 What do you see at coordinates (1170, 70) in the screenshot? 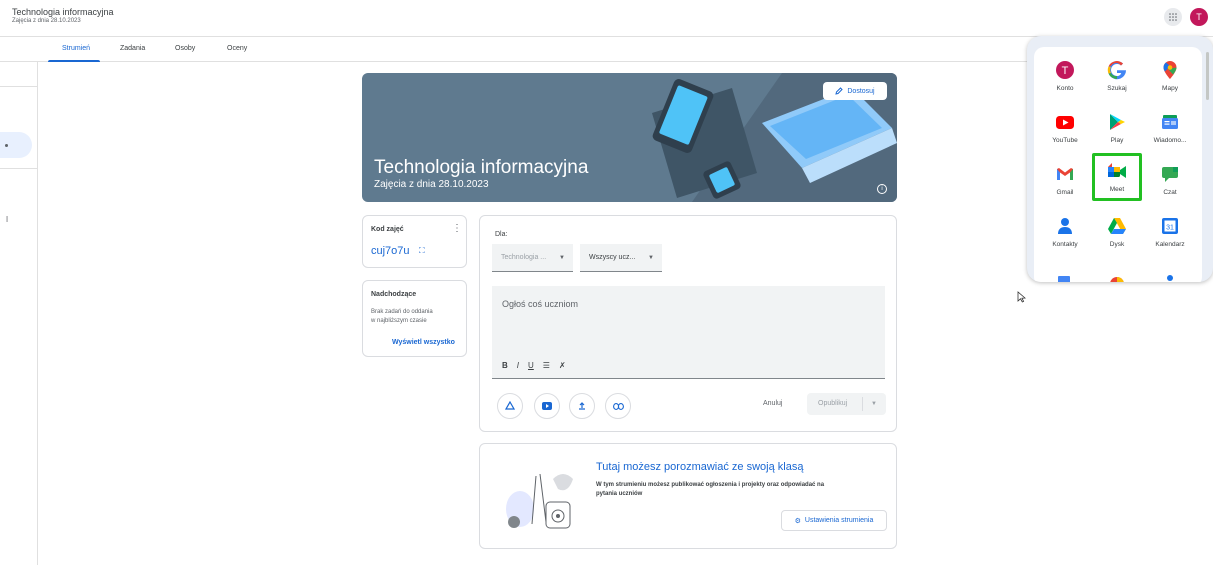
I see `maps-icon` at bounding box center [1170, 70].